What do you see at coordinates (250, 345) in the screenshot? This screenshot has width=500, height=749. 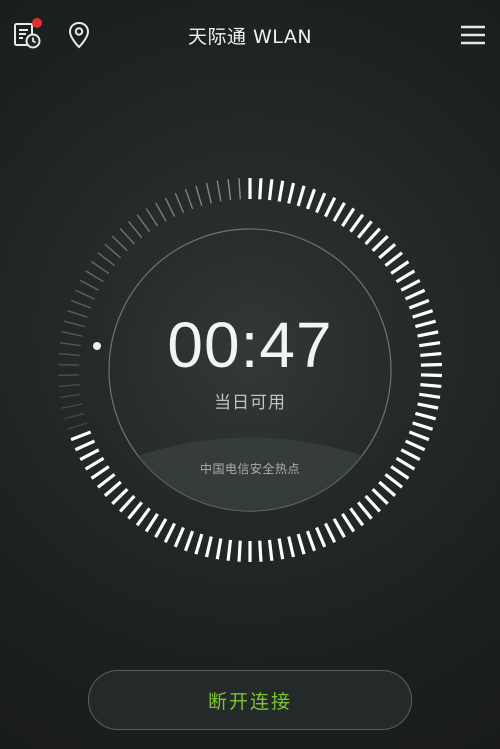 I see `time-remaining: 00:47` at bounding box center [250, 345].